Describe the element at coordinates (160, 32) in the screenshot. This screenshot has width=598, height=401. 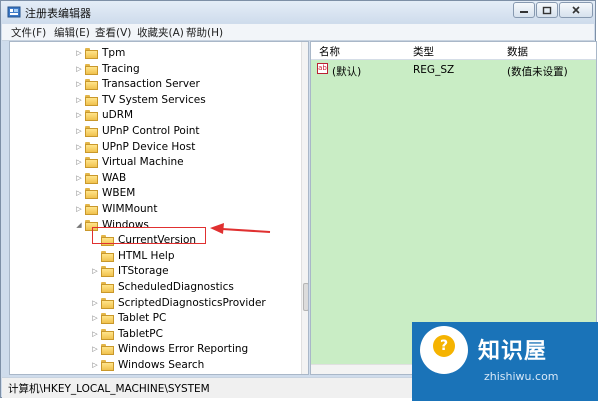
I see `menu-favorites: 收藏夹(A)` at that location.